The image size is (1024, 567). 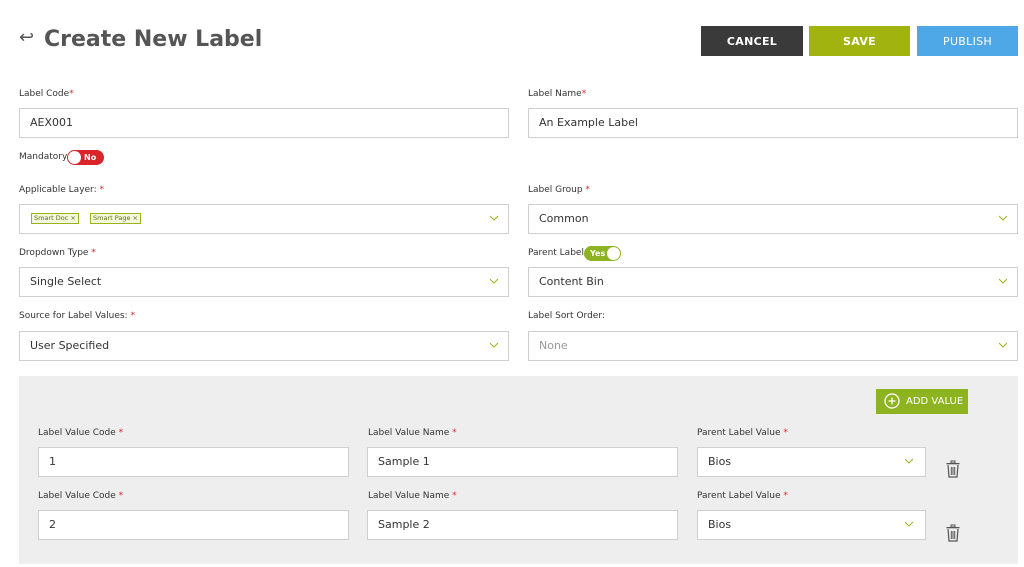 What do you see at coordinates (598, 253) in the screenshot?
I see `parent-label-toggle-text: Yes` at bounding box center [598, 253].